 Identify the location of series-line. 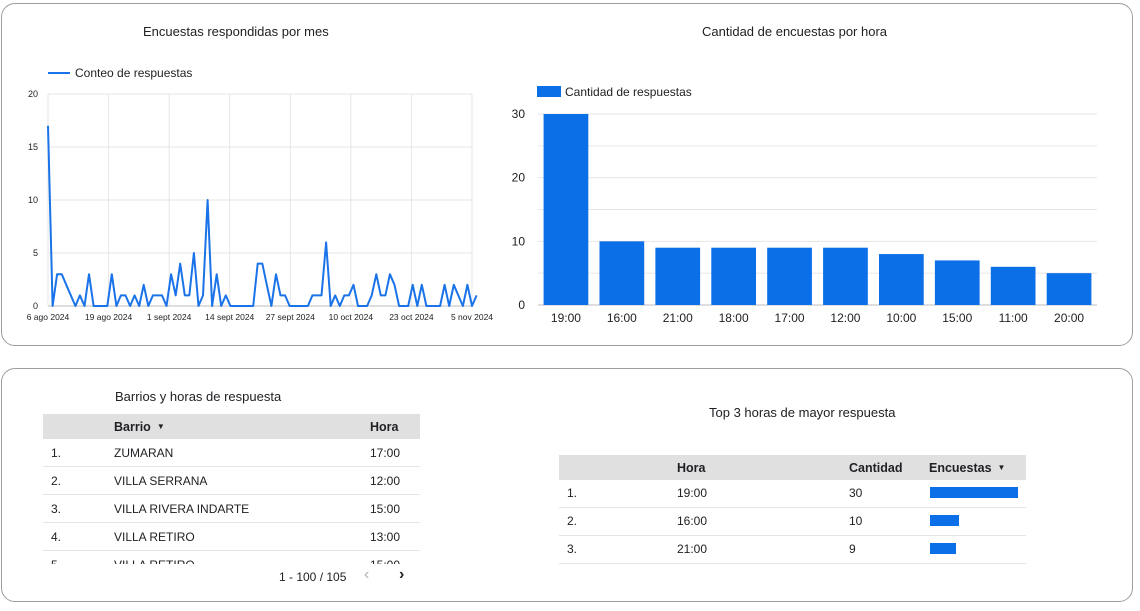
(262, 216).